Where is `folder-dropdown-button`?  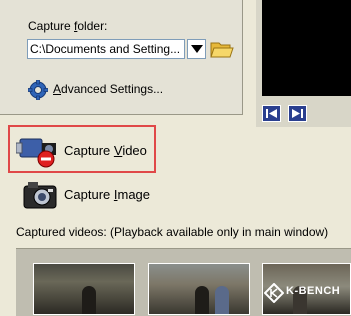
folder-dropdown-button is located at coordinates (196, 49).